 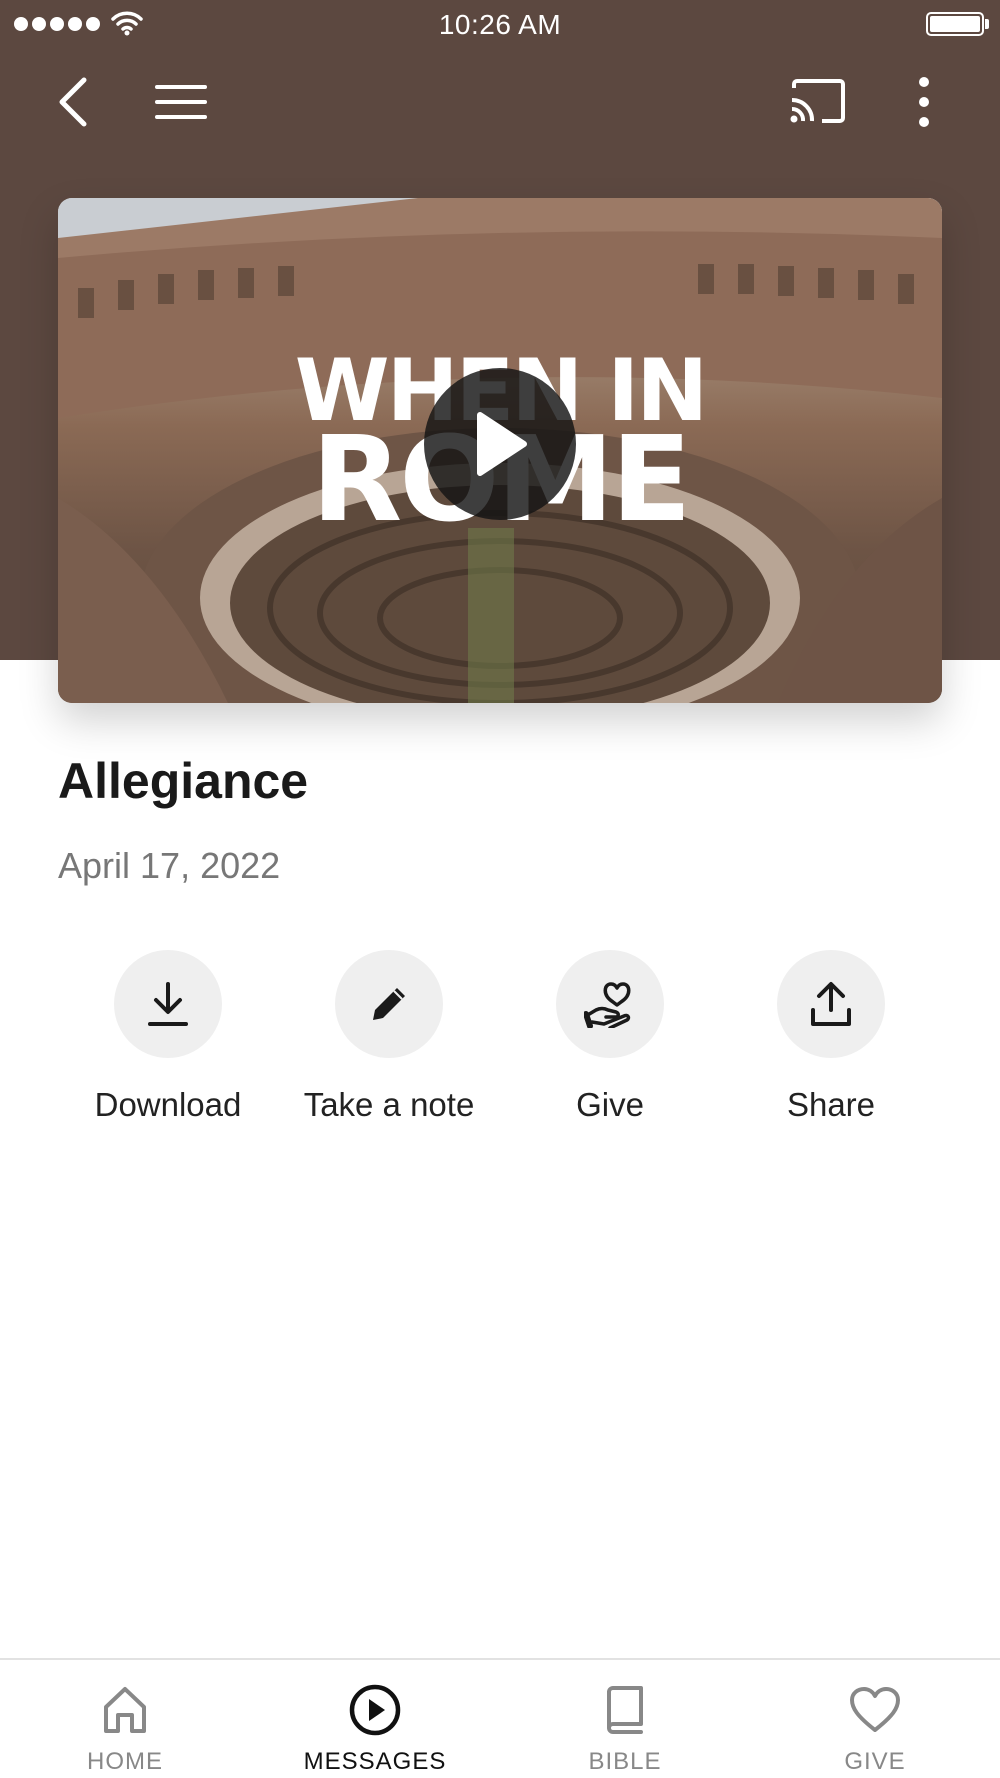 What do you see at coordinates (375, 1710) in the screenshot?
I see `play-circle-icon` at bounding box center [375, 1710].